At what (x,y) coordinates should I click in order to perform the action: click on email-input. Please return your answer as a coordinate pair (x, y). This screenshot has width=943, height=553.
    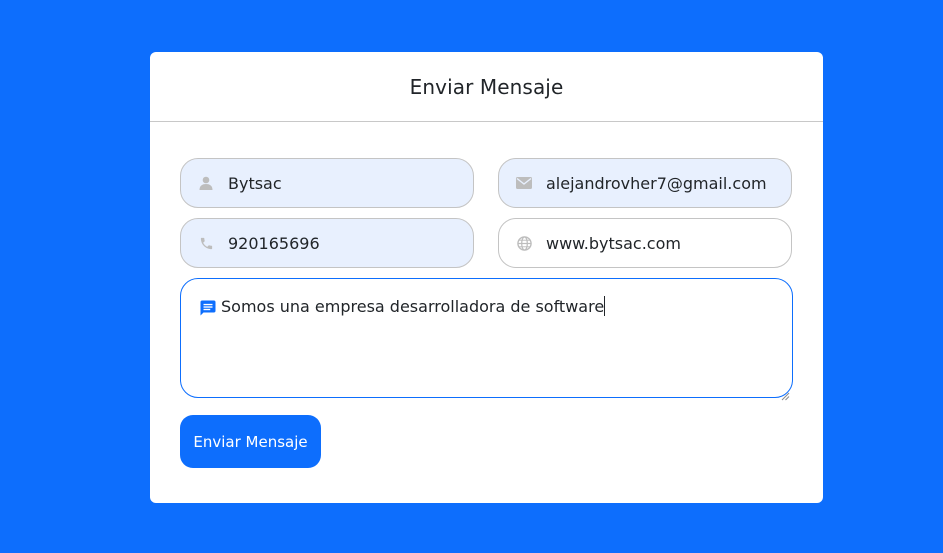
    Looking at the image, I should click on (664, 183).